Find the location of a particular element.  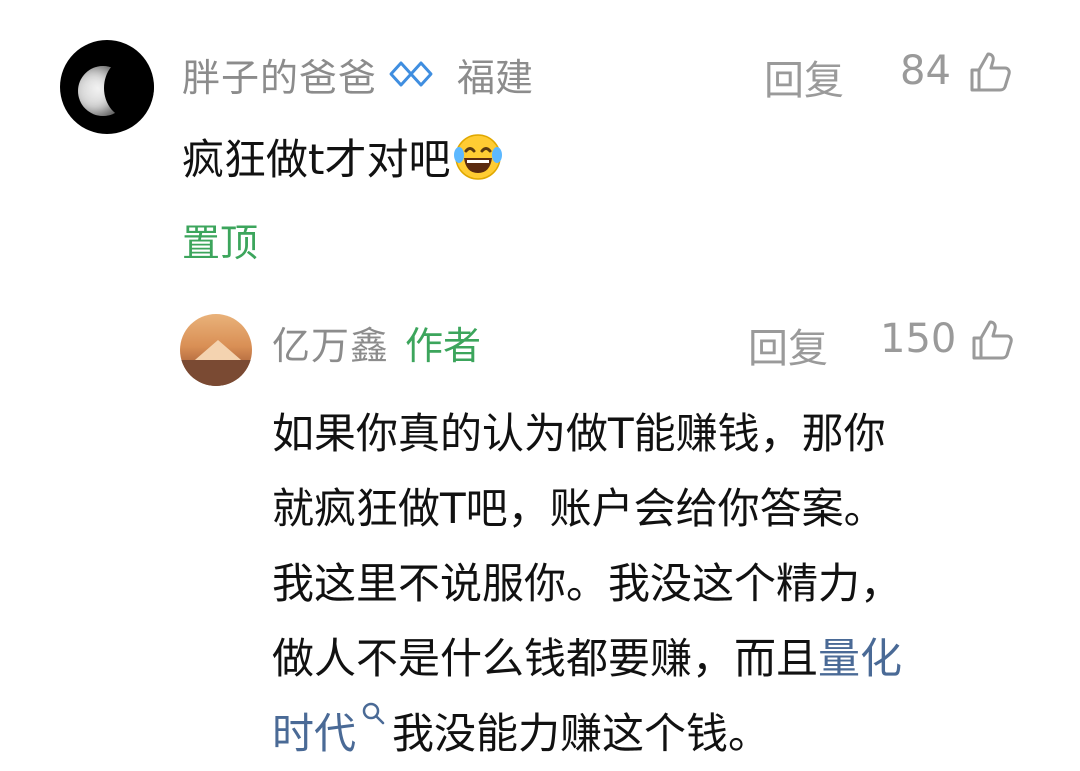

location: 福建 is located at coordinates (495, 77).